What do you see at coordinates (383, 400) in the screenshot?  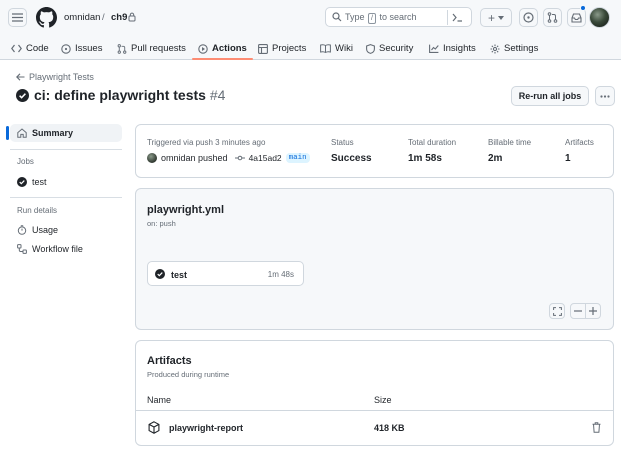 I see `column-header-size: Size` at bounding box center [383, 400].